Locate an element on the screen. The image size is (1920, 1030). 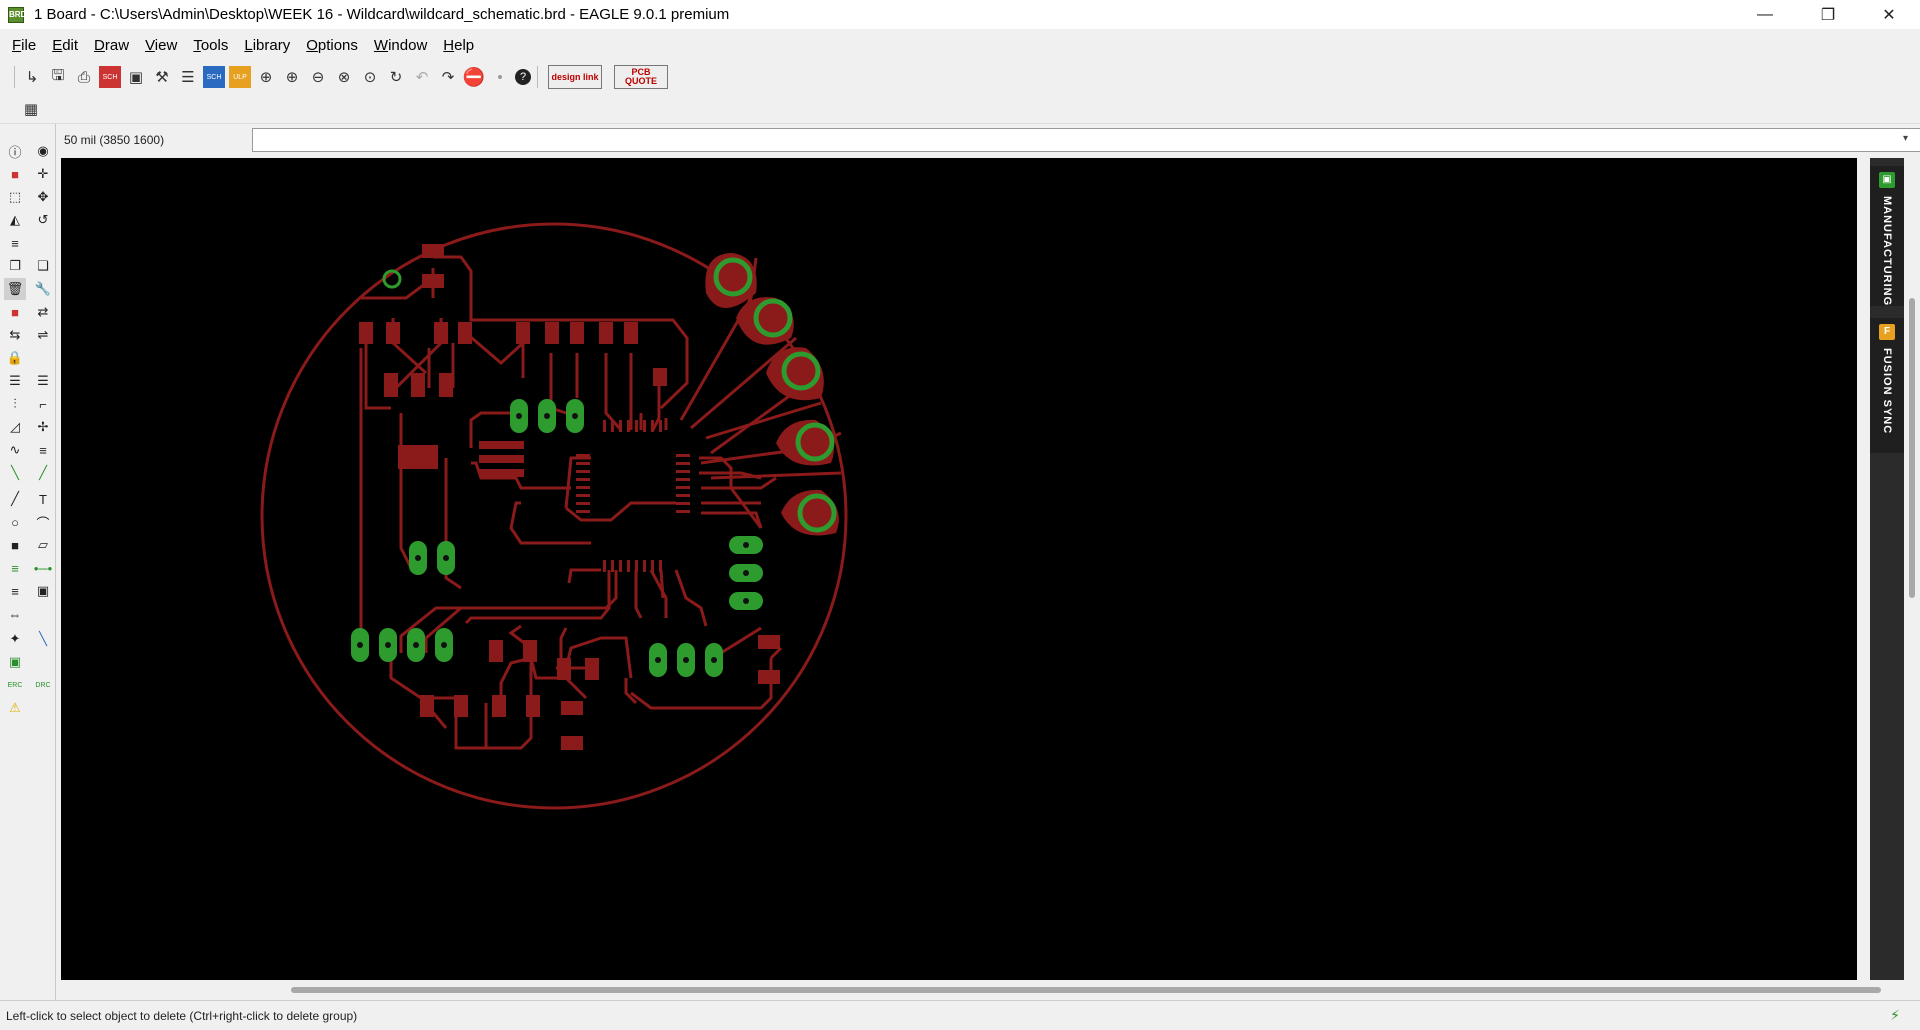
add-icon: ■ is located at coordinates (15, 312).